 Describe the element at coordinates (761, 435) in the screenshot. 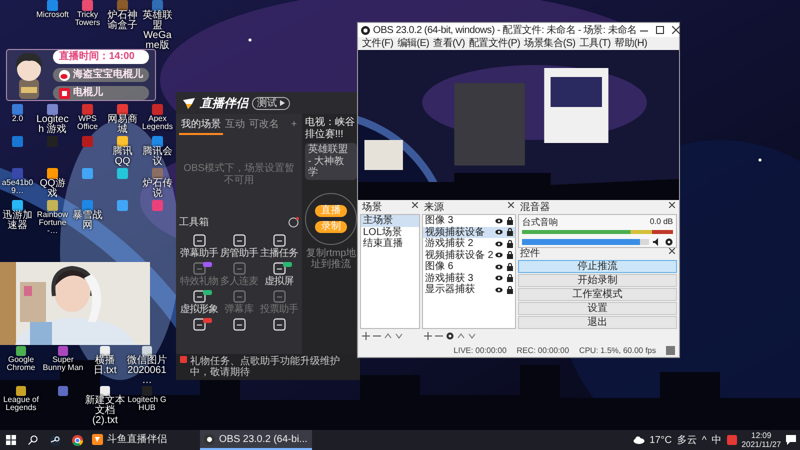

I see `clock-time: 12:09` at that location.